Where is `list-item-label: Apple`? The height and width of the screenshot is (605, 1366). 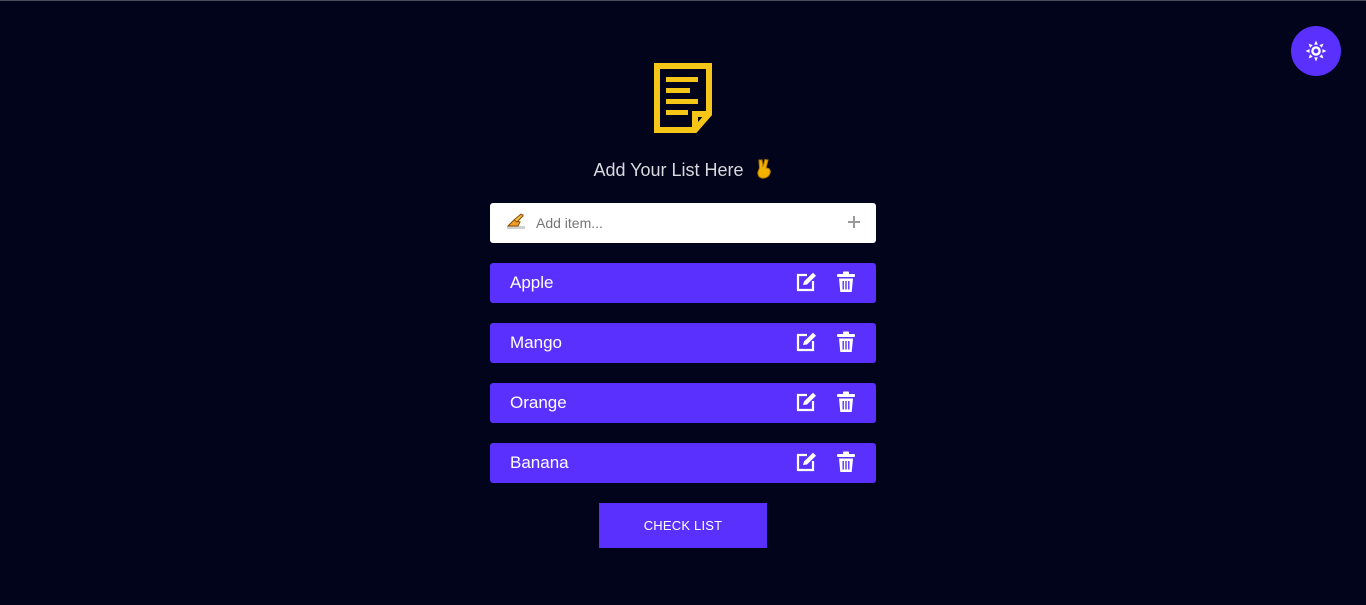
list-item-label: Apple is located at coordinates (532, 282).